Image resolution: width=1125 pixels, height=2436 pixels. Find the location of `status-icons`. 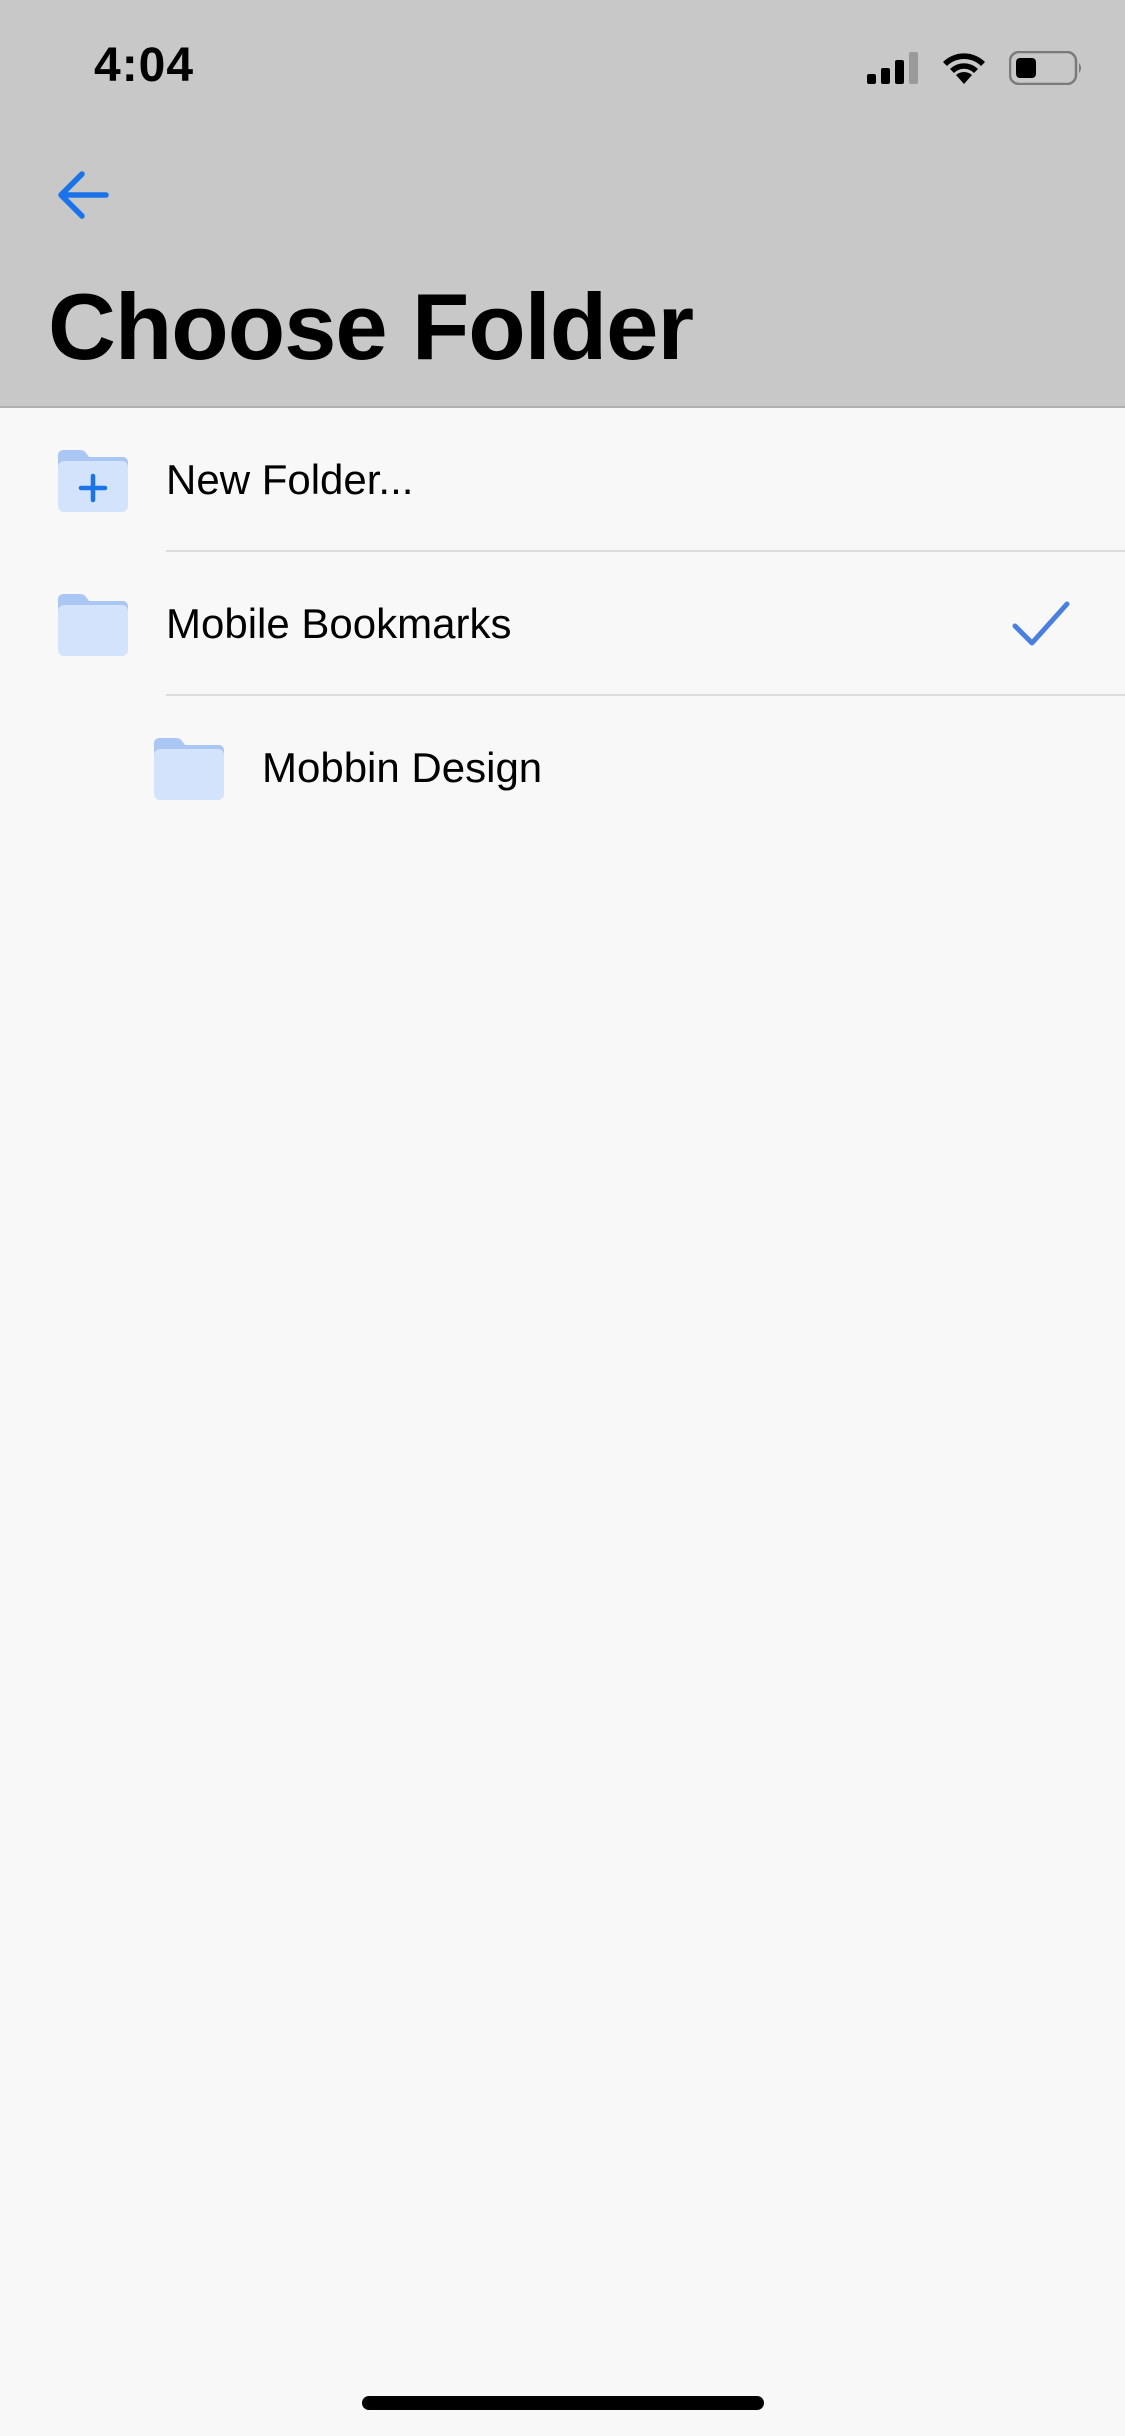

status-icons is located at coordinates (975, 68).